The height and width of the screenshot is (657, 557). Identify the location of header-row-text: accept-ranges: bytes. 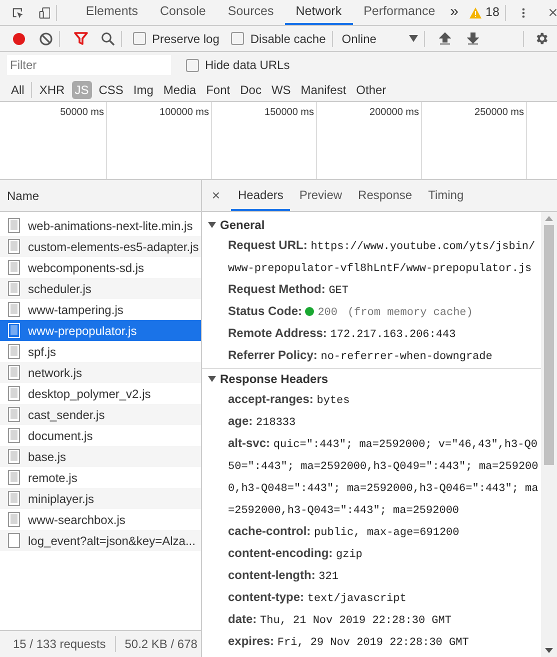
(289, 400).